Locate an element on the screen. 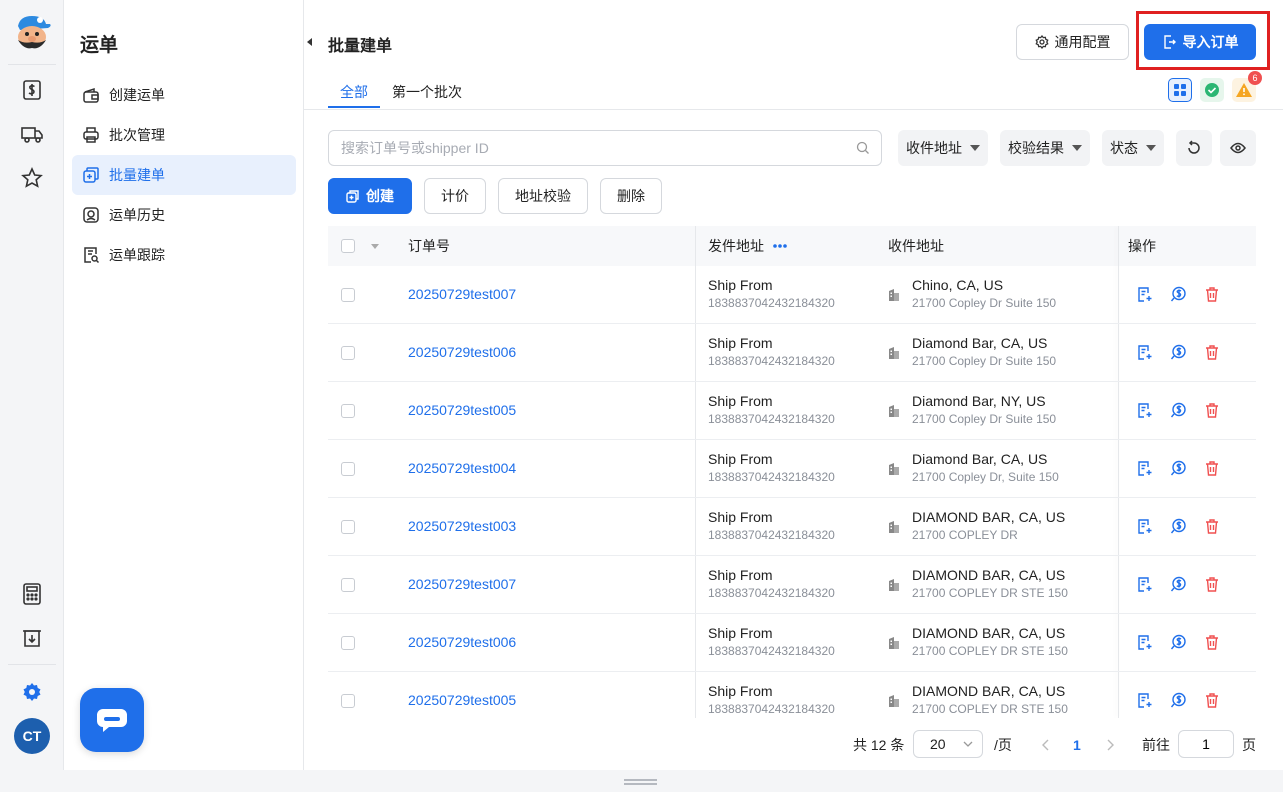 The image size is (1283, 792). printer-icon is located at coordinates (91, 135).